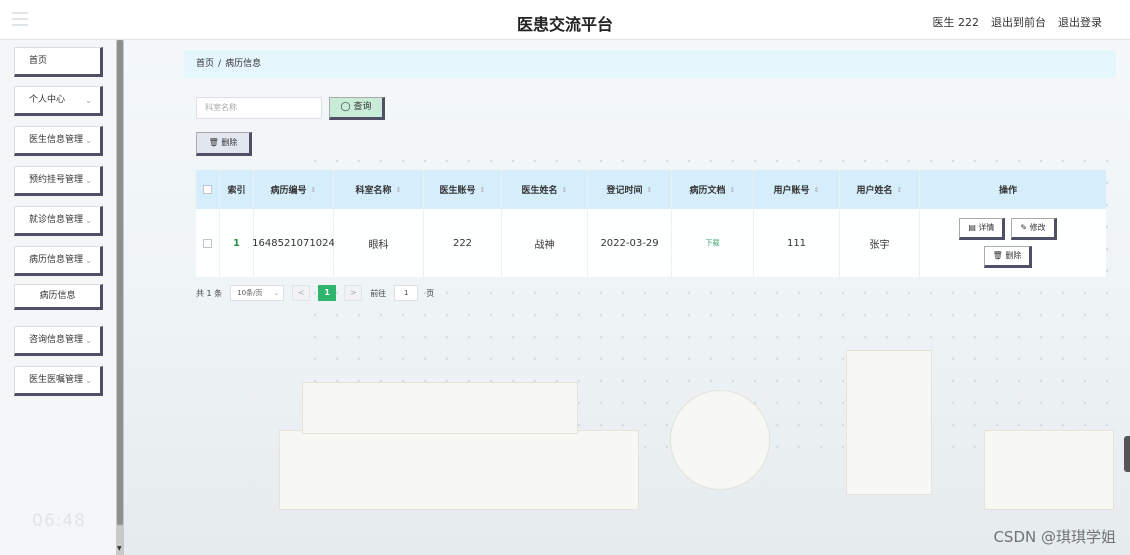 The width and height of the screenshot is (1130, 555). Describe the element at coordinates (539, 191) in the screenshot. I see `header-label: 医生姓名` at that location.